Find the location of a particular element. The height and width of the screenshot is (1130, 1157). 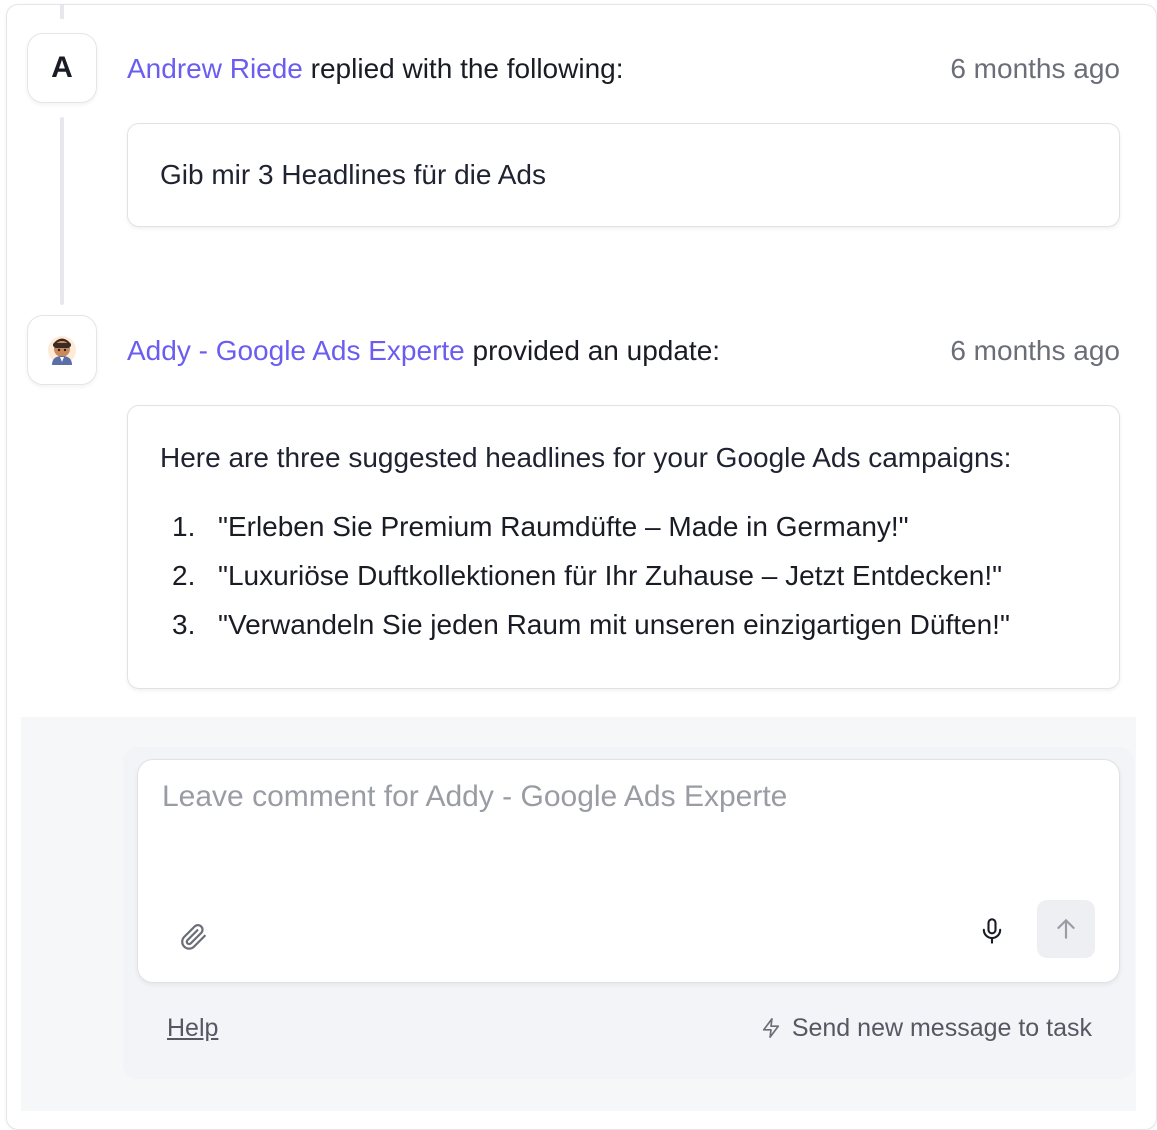

list-number: 3. is located at coordinates (184, 624).